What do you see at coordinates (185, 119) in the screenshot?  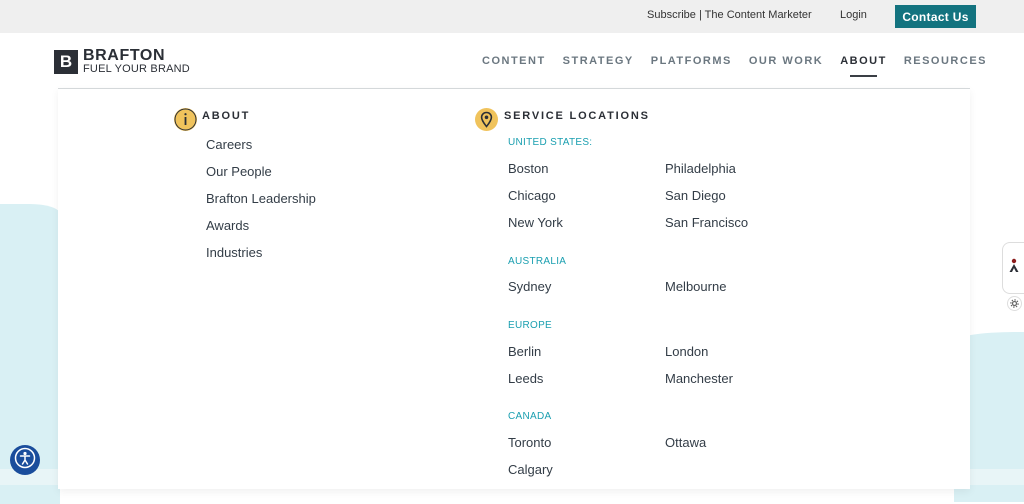 I see `info-icon` at bounding box center [185, 119].